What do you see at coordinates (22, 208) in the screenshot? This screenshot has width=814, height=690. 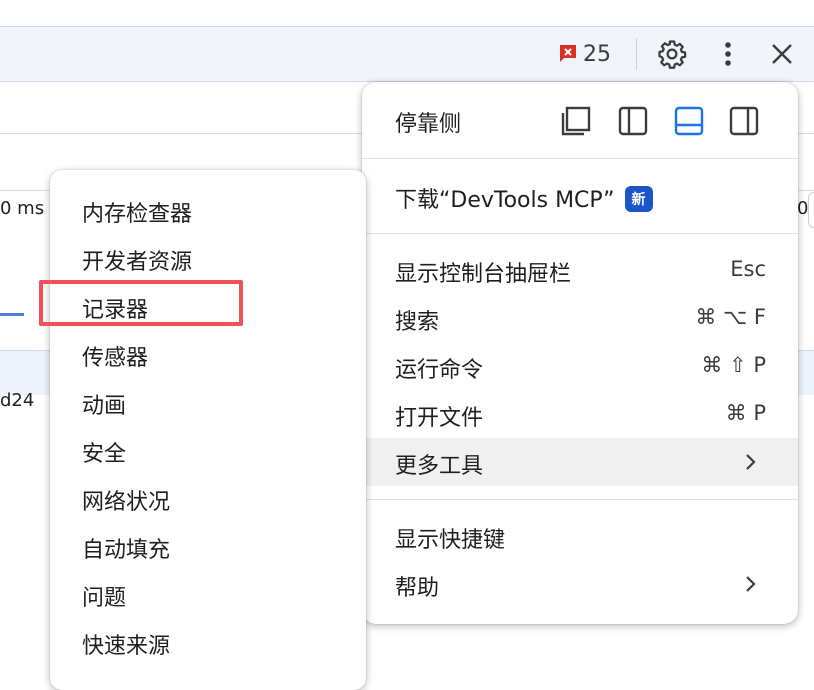 I see `timing-text: 0 ms` at bounding box center [22, 208].